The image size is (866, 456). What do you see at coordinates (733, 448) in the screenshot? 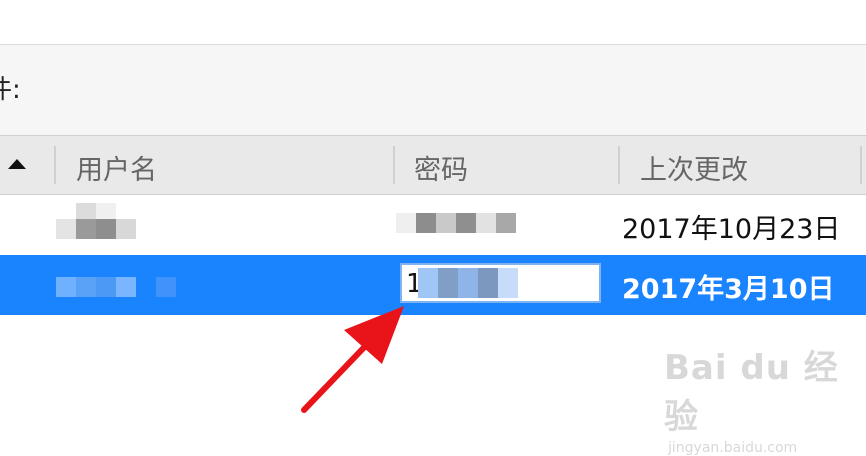
I see `watermark-url: jingyan.baidu.com` at bounding box center [733, 448].